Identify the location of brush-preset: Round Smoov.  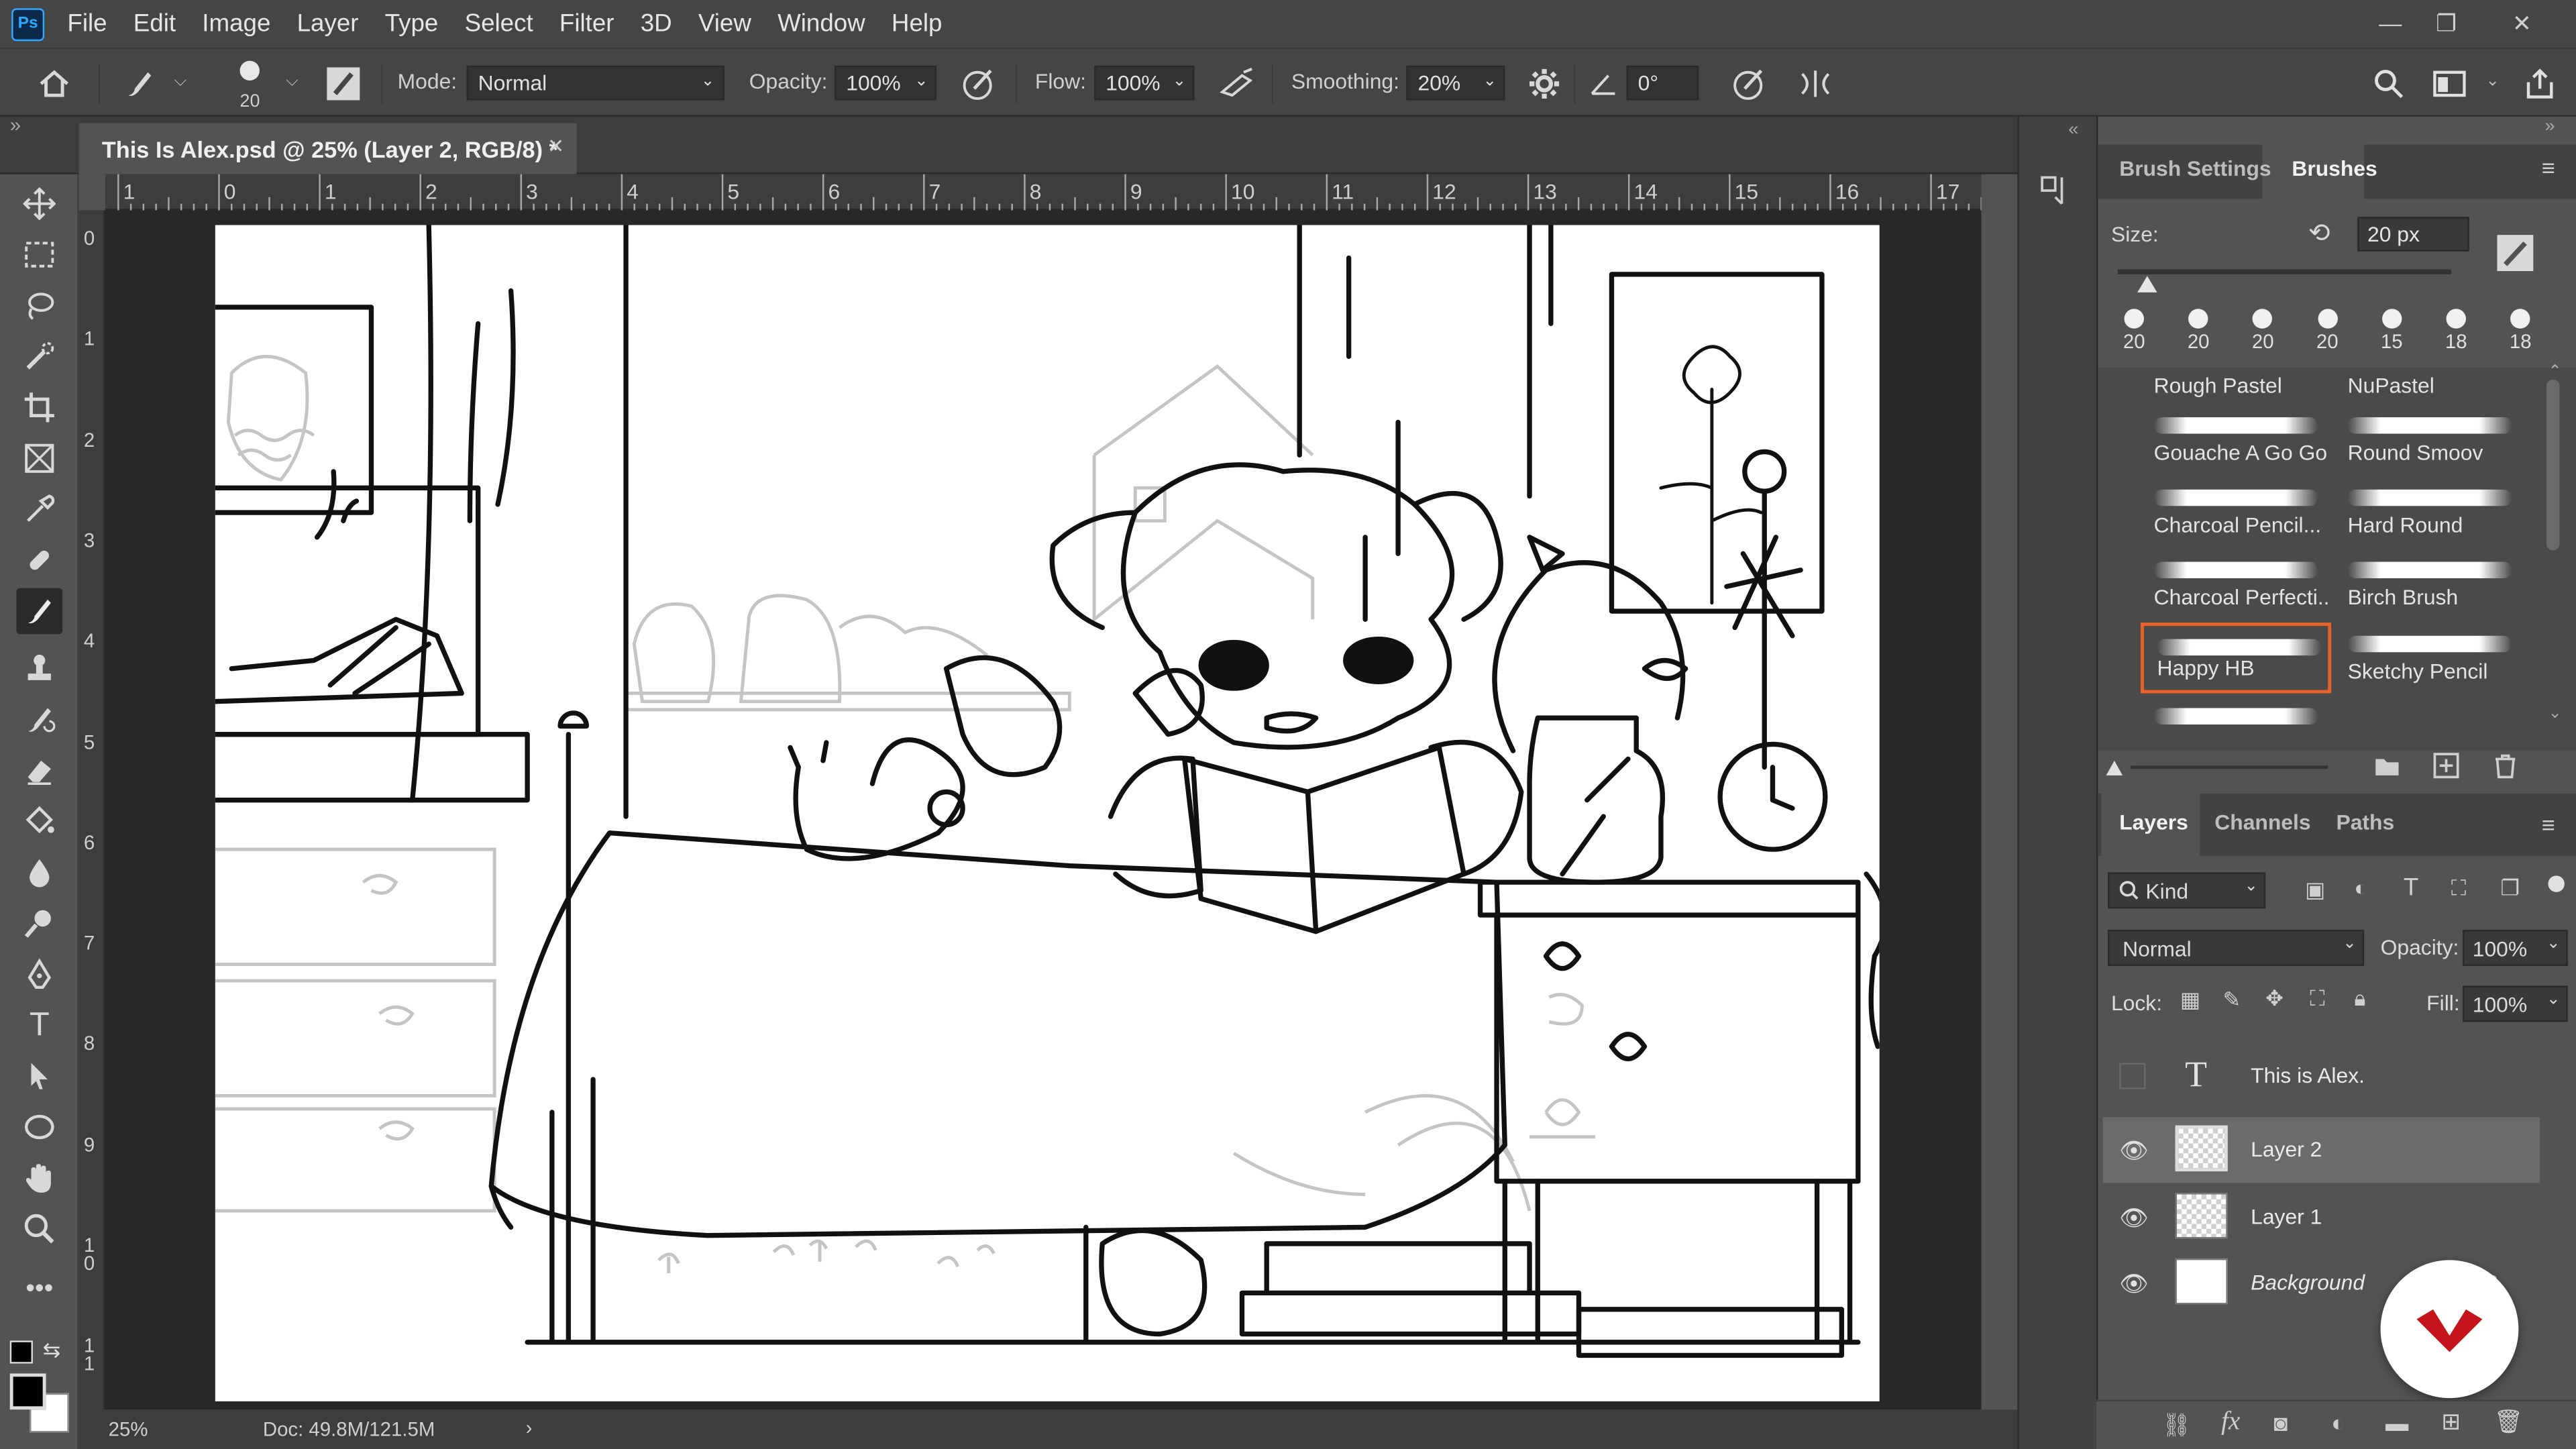
(2429, 439).